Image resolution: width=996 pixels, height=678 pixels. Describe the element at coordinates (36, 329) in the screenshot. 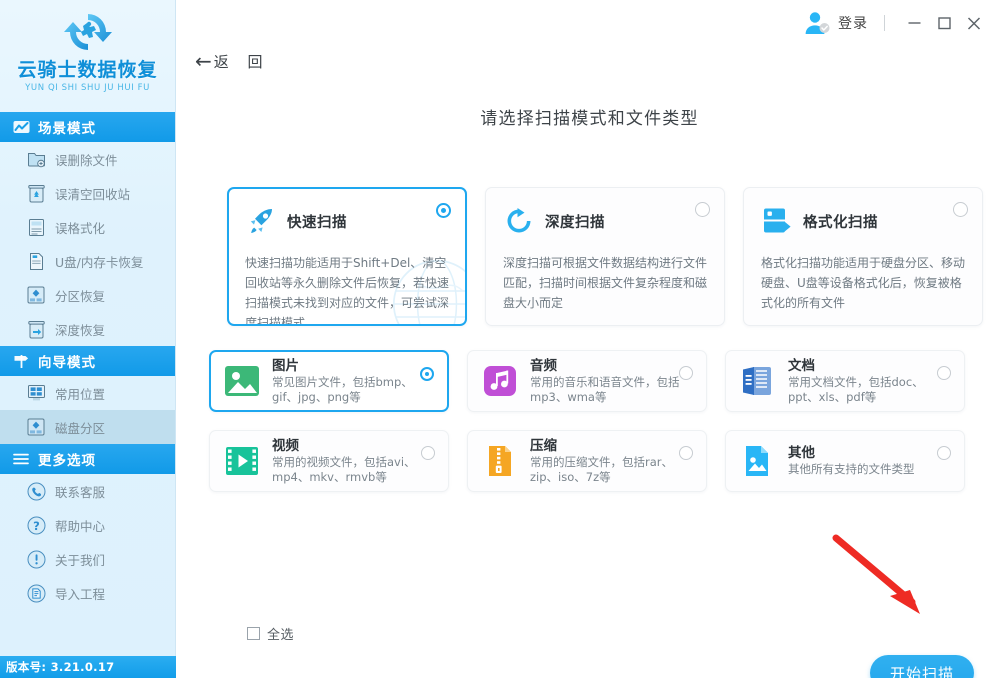

I see `deep-recover-icon` at that location.